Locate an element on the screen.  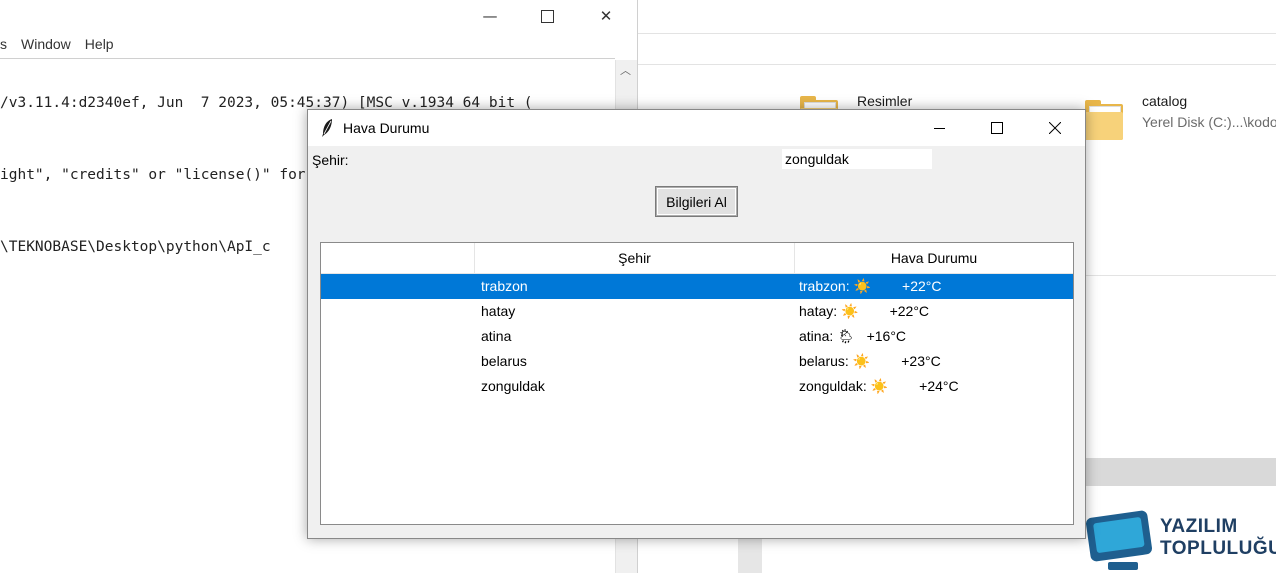
city-input is located at coordinates (857, 159).